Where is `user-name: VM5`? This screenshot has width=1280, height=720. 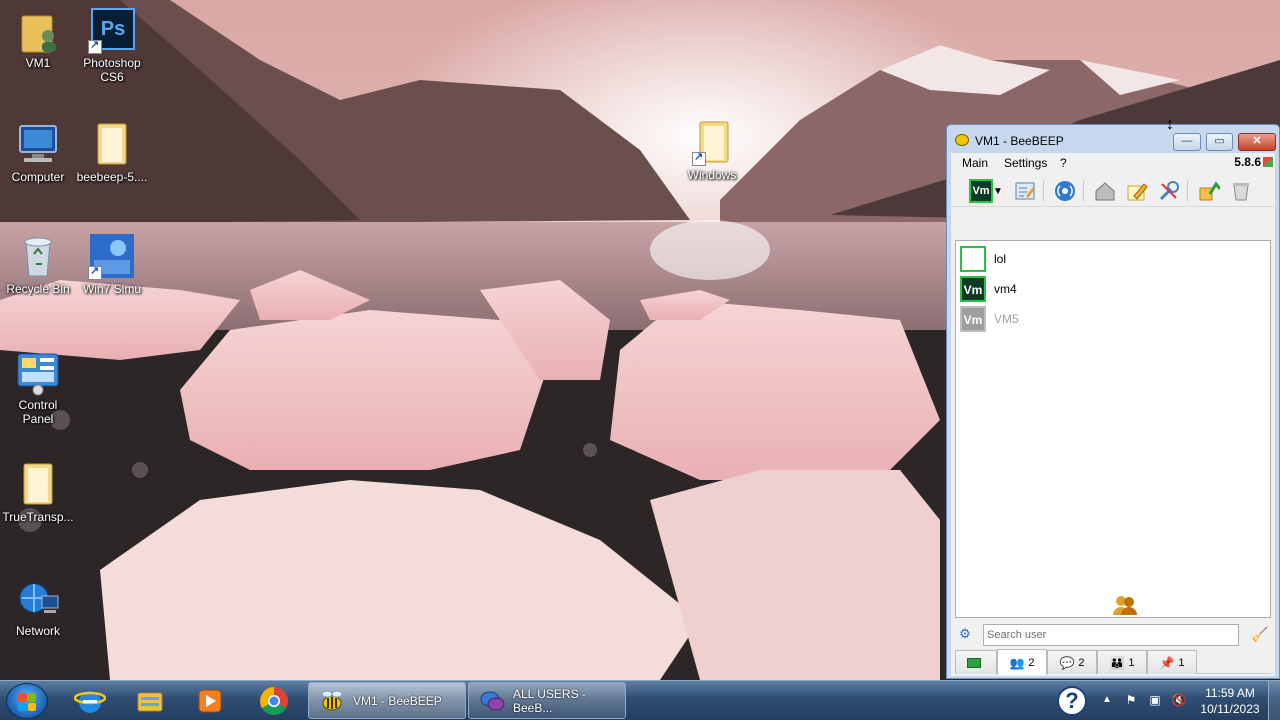
user-name: VM5 is located at coordinates (1006, 319).